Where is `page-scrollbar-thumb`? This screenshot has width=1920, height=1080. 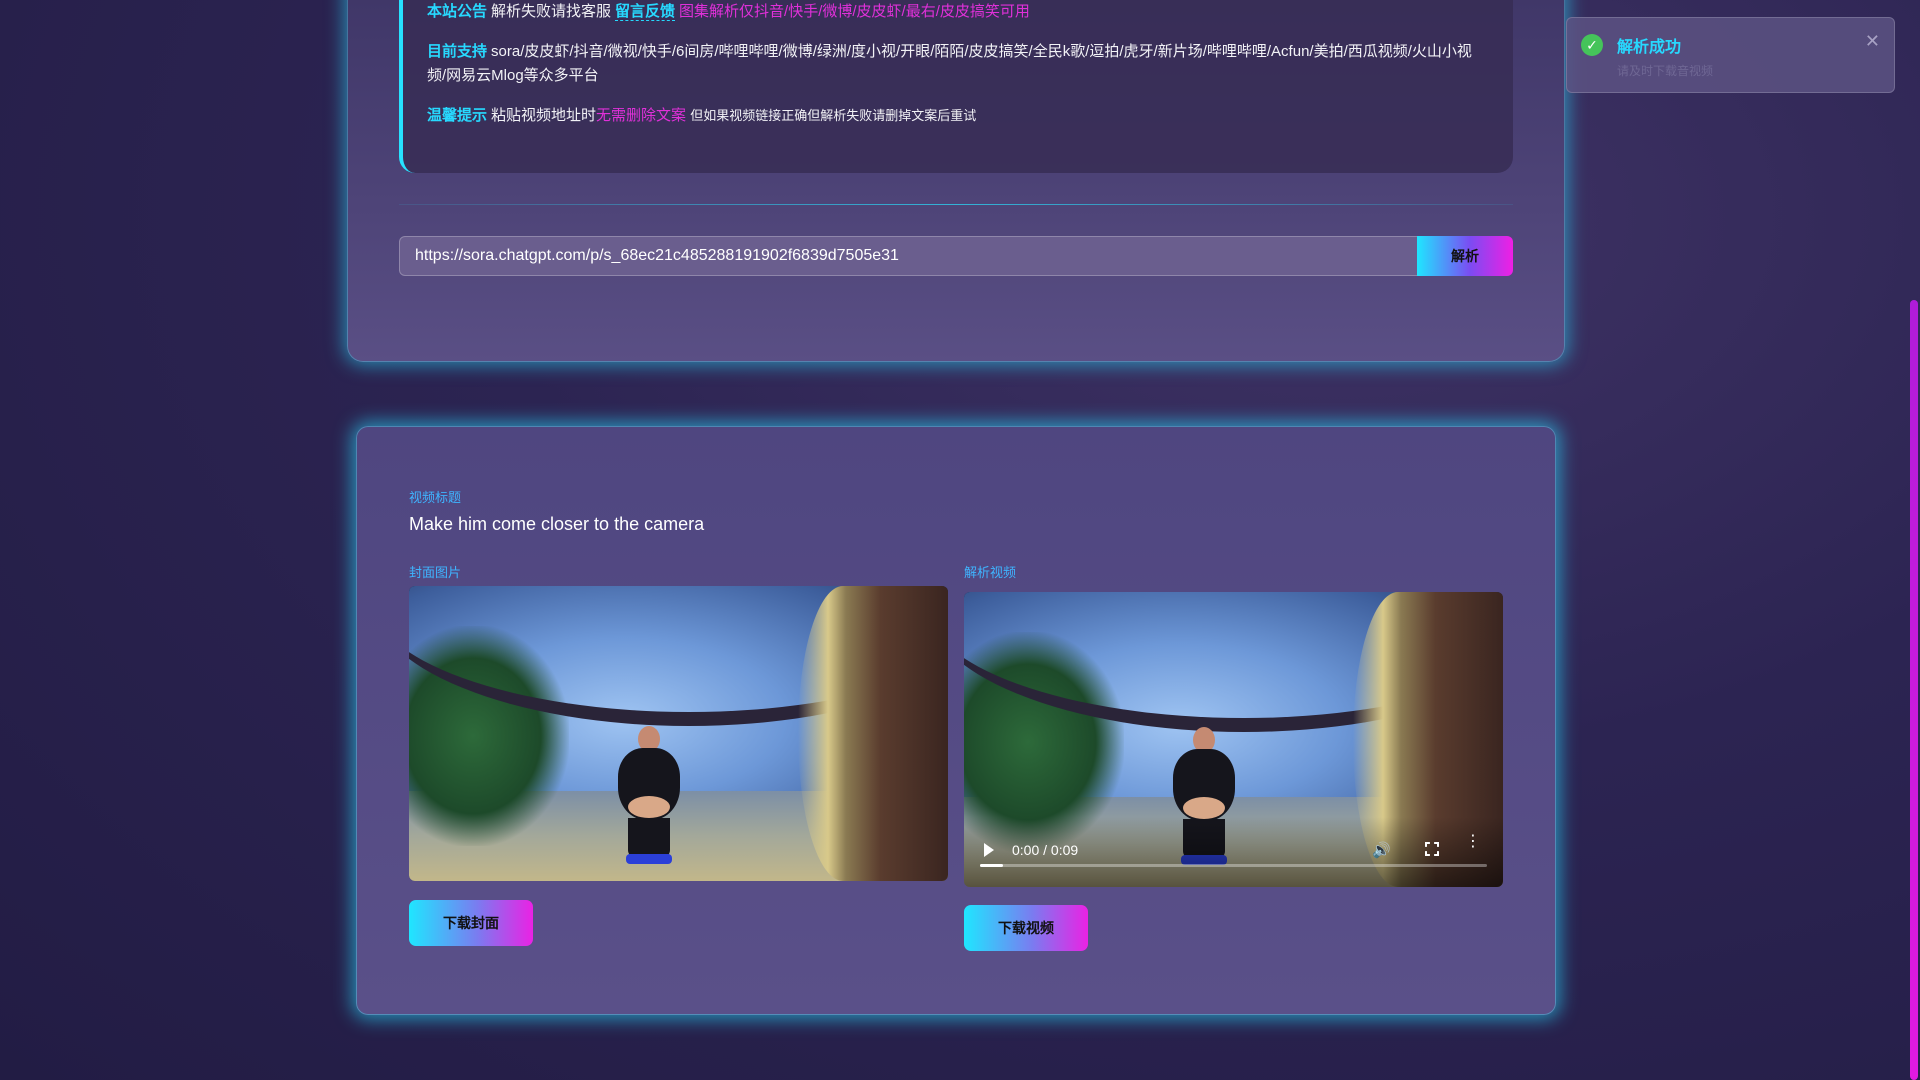
page-scrollbar-thumb is located at coordinates (1914, 690).